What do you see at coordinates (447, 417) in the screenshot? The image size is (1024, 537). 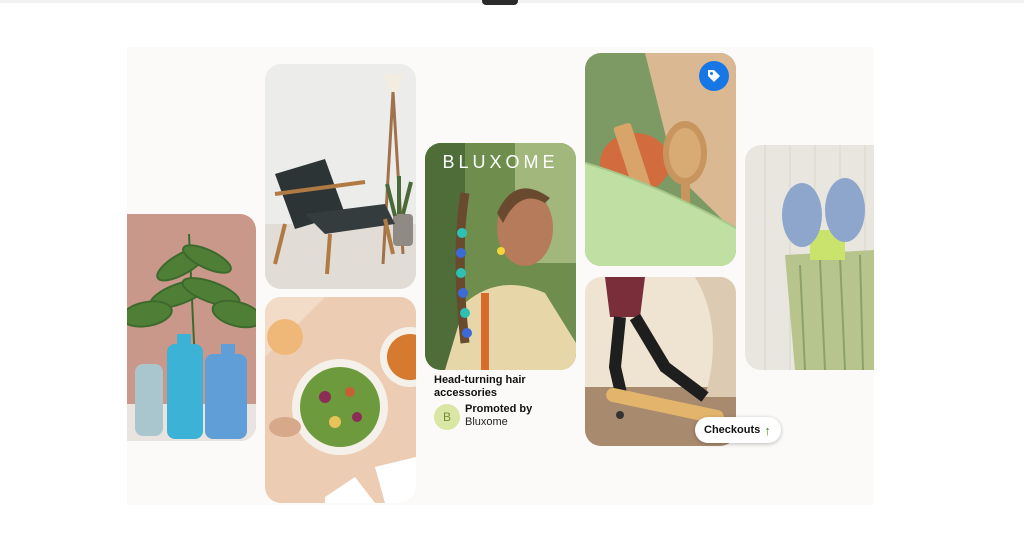 I see `avatar: B` at bounding box center [447, 417].